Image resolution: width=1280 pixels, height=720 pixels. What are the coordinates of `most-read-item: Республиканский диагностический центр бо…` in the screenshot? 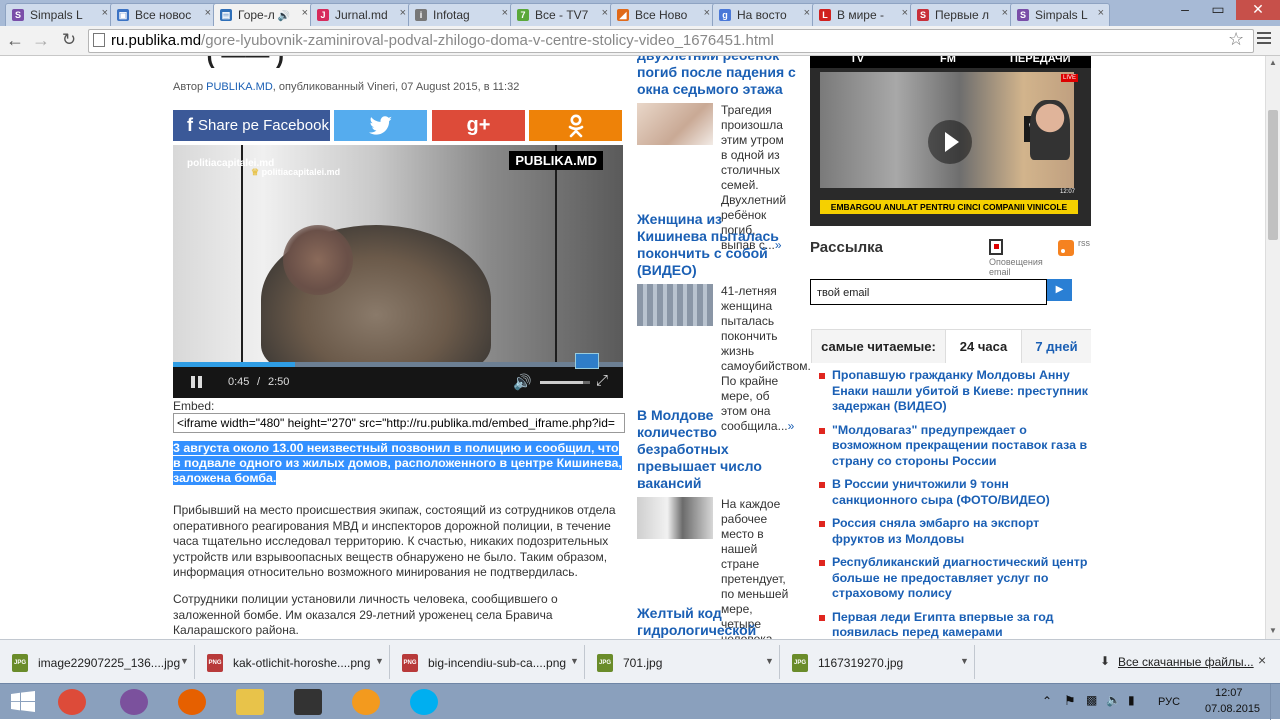 It's located at (953, 578).